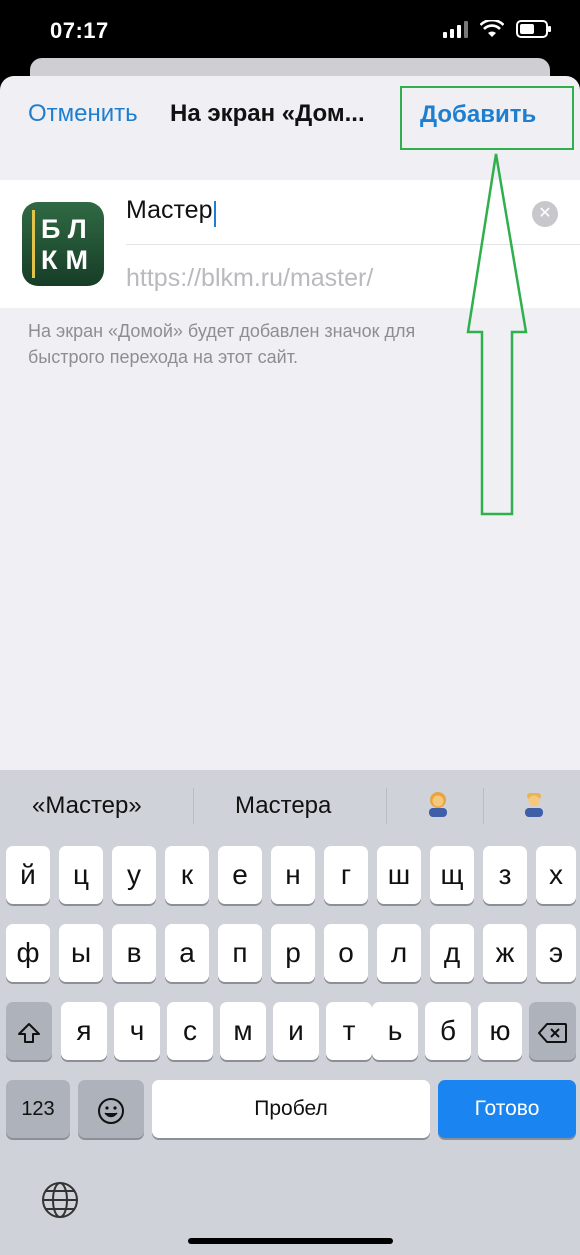  Describe the element at coordinates (38, 1109) in the screenshot. I see `numbers-key: 123` at that location.